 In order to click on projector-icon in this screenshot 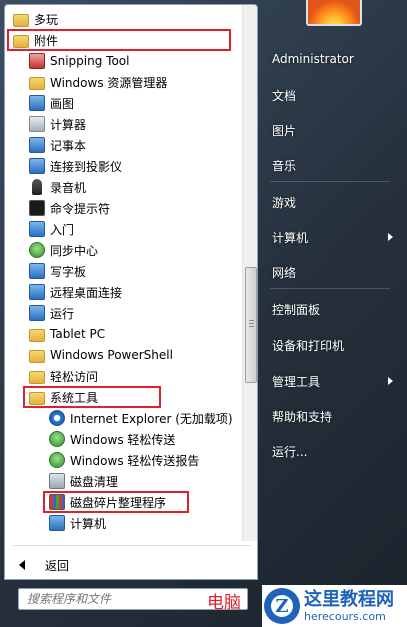, I will do `click(37, 166)`.